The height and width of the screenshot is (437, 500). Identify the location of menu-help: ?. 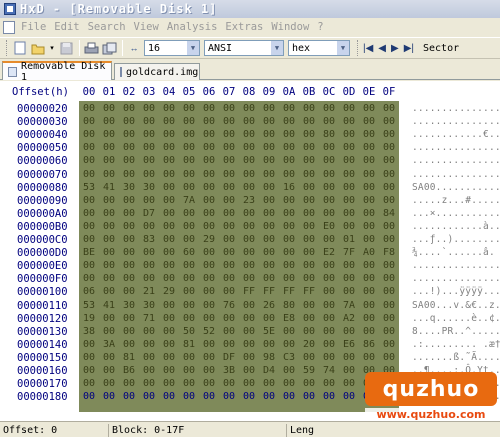
(320, 27).